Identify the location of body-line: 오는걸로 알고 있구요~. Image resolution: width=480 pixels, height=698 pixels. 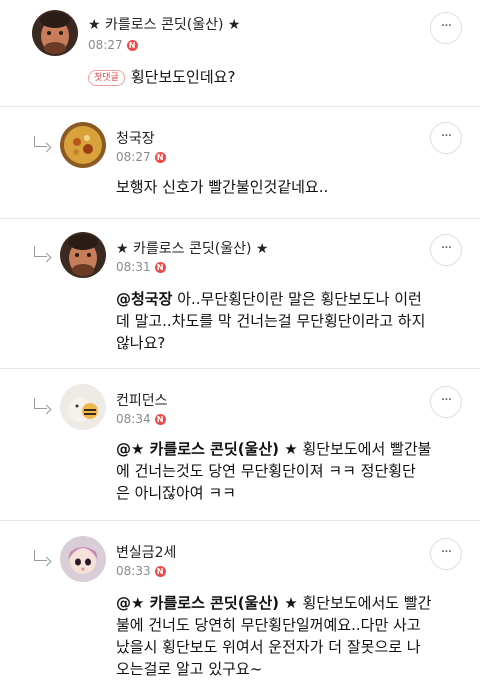
(189, 669).